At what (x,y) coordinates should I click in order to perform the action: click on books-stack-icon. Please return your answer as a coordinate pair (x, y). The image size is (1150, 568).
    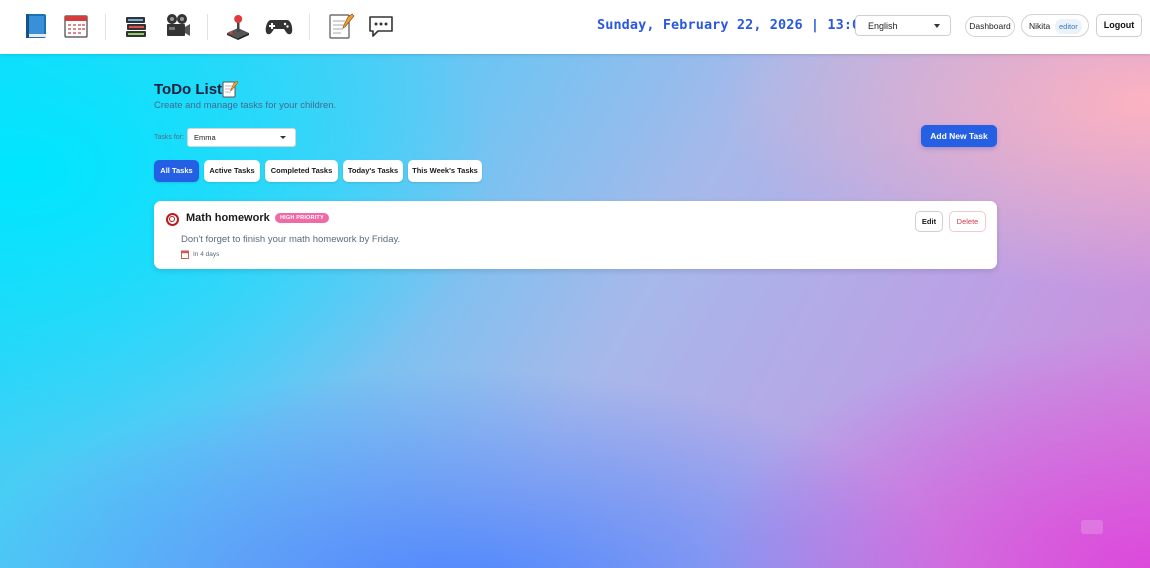
    Looking at the image, I should click on (136, 26).